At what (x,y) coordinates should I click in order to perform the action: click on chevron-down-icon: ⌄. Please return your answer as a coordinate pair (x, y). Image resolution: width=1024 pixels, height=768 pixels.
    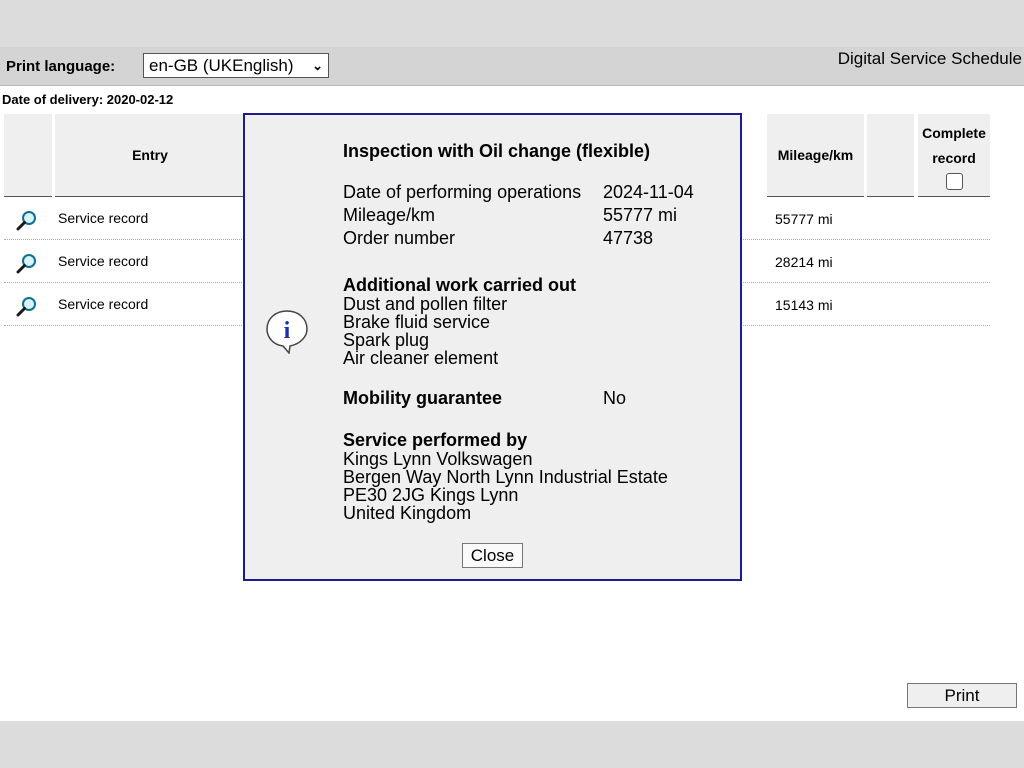
    Looking at the image, I should click on (317, 65).